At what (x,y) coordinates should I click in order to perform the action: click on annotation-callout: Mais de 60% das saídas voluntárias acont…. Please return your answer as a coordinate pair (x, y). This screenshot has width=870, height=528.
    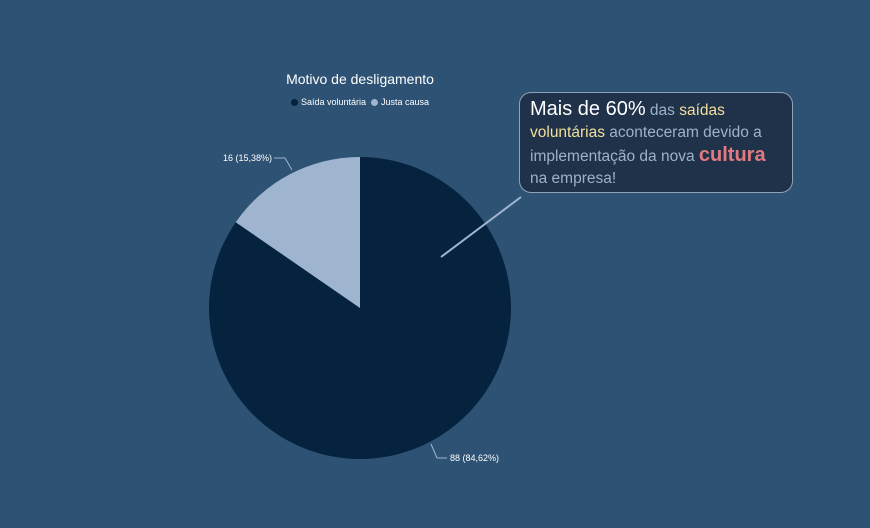
    Looking at the image, I should click on (656, 142).